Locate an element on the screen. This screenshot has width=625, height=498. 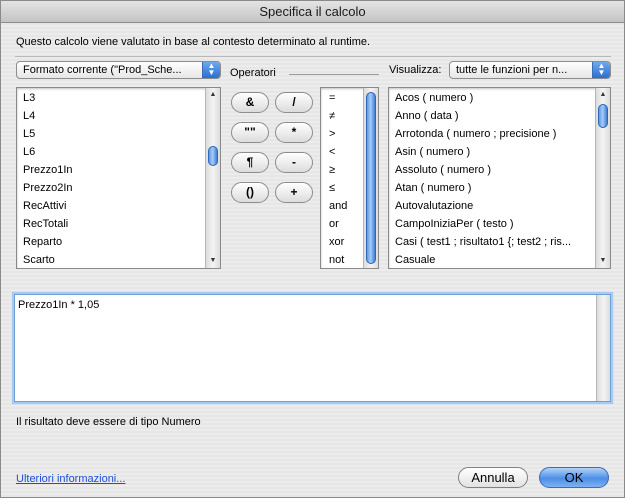
field-list-item: Scarto is located at coordinates (48, 259).